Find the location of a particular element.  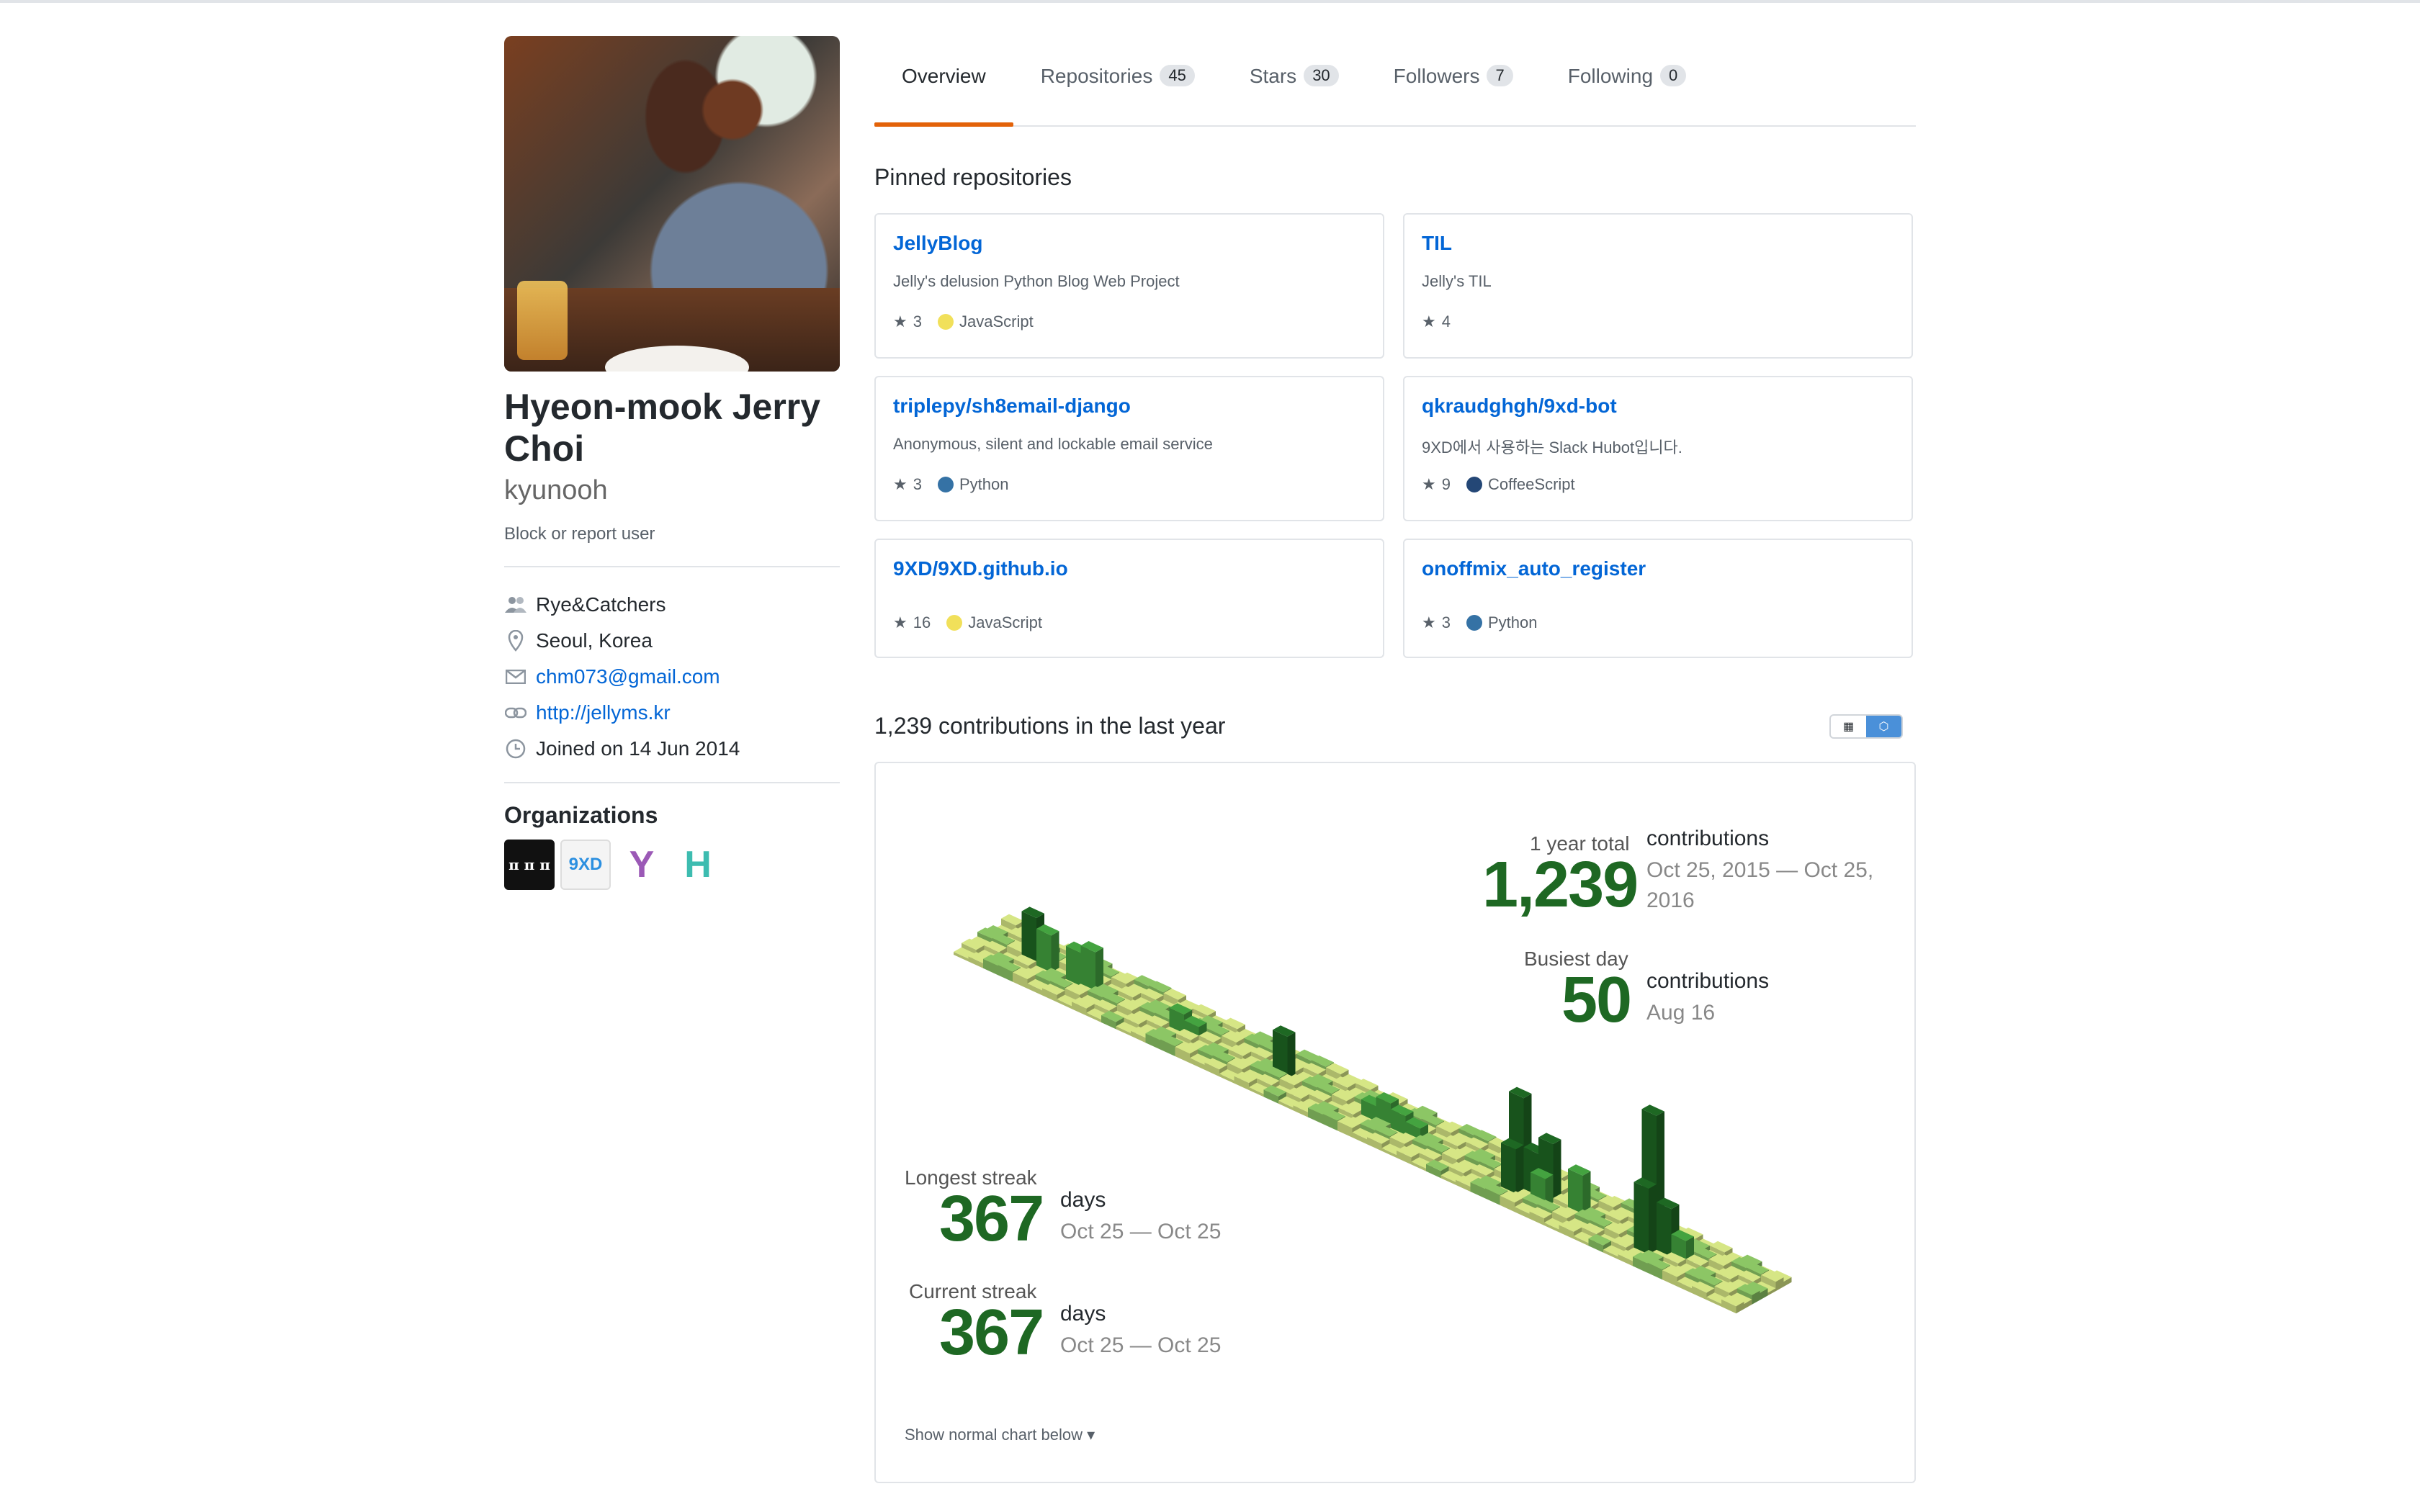

repo-description: Jelly's TIL is located at coordinates (1457, 281).